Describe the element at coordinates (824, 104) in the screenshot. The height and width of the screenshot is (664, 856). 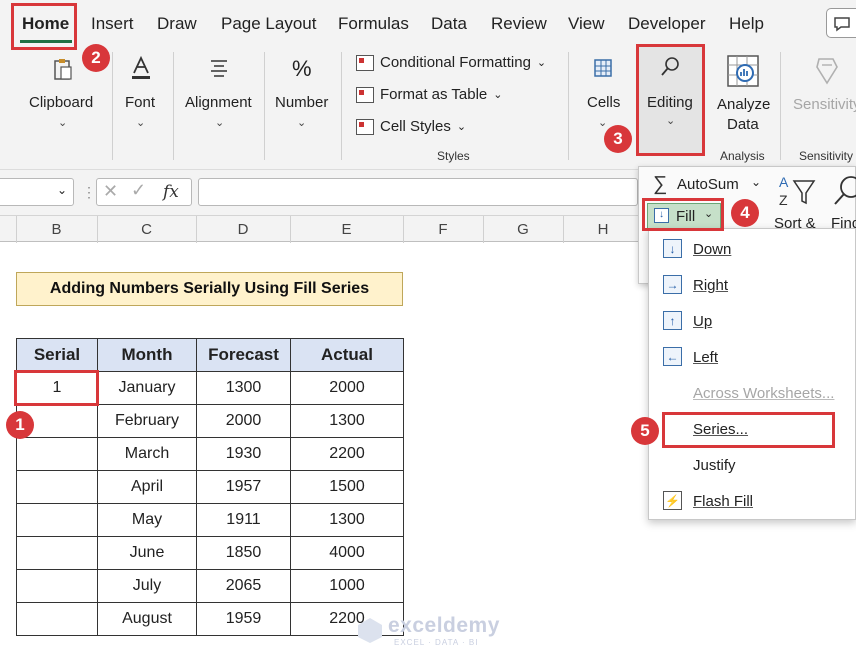
I see `sensitivity-button: Sensitivity` at that location.